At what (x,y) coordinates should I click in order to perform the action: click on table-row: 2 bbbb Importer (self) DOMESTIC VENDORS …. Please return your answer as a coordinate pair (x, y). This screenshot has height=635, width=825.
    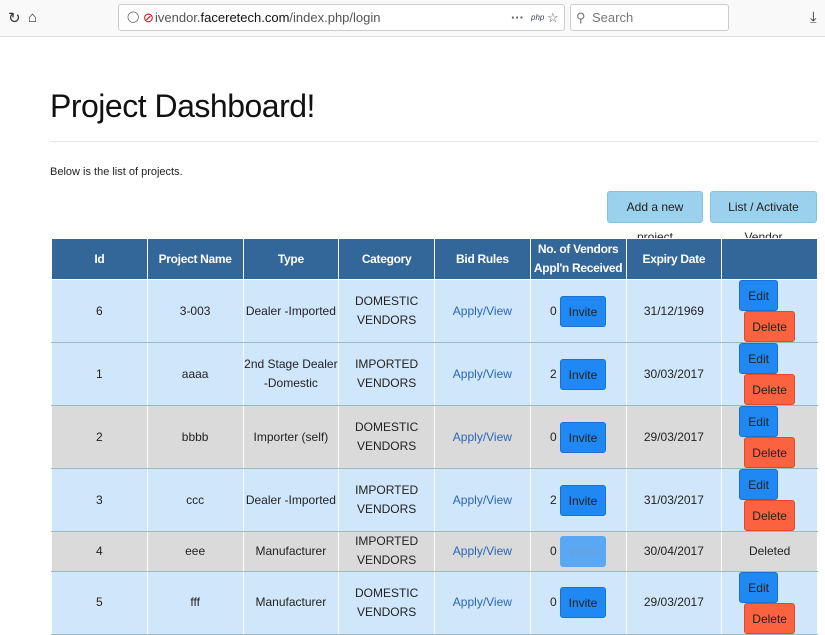
    Looking at the image, I should click on (434, 437).